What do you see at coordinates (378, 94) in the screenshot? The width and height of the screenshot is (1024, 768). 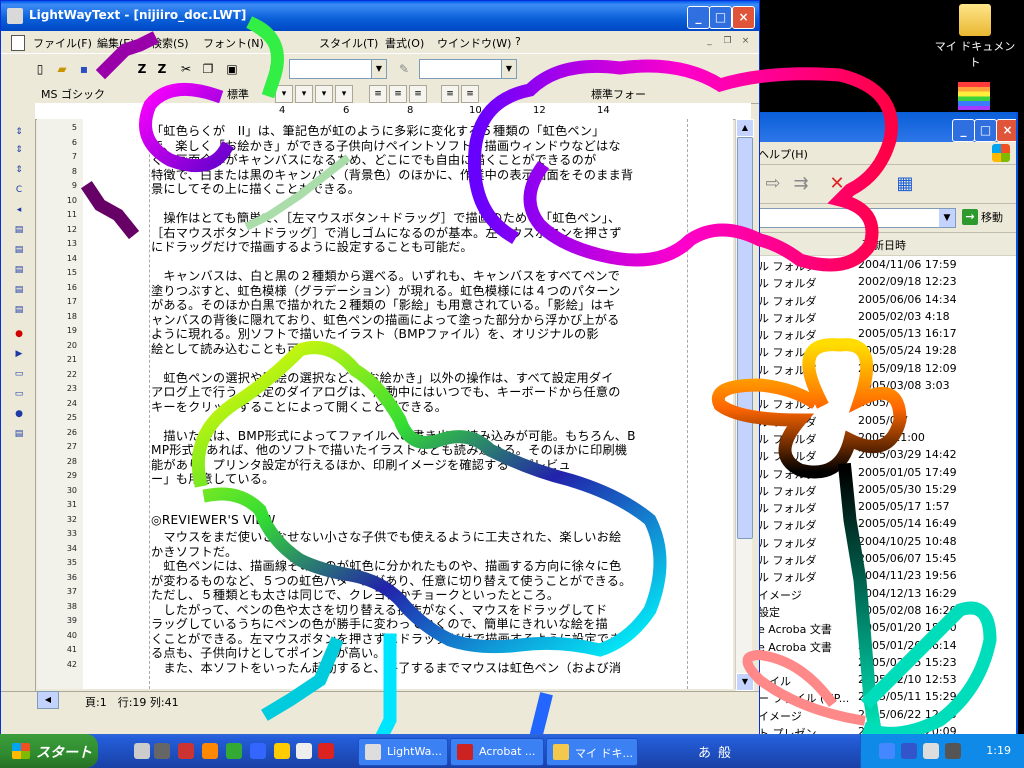 I see `align-left-icon: ≡` at bounding box center [378, 94].